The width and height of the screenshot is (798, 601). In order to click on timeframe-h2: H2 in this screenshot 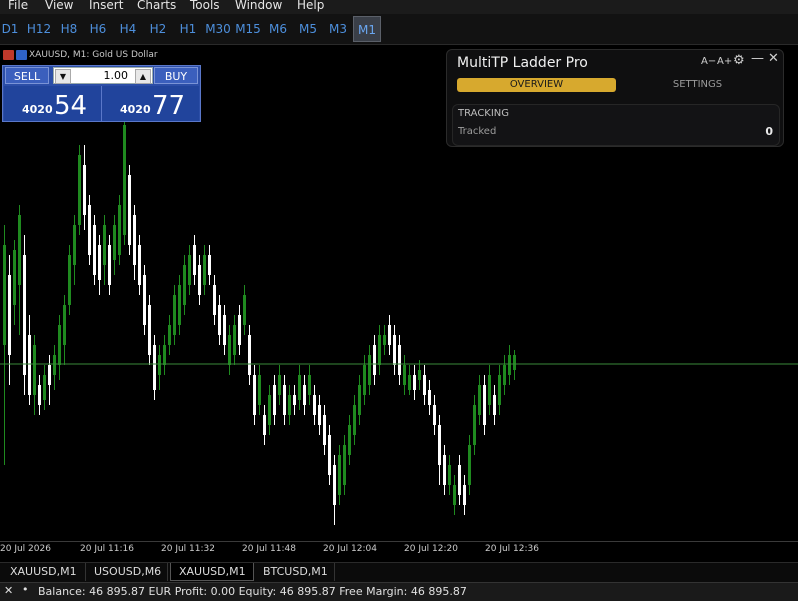, I will do `click(158, 29)`.